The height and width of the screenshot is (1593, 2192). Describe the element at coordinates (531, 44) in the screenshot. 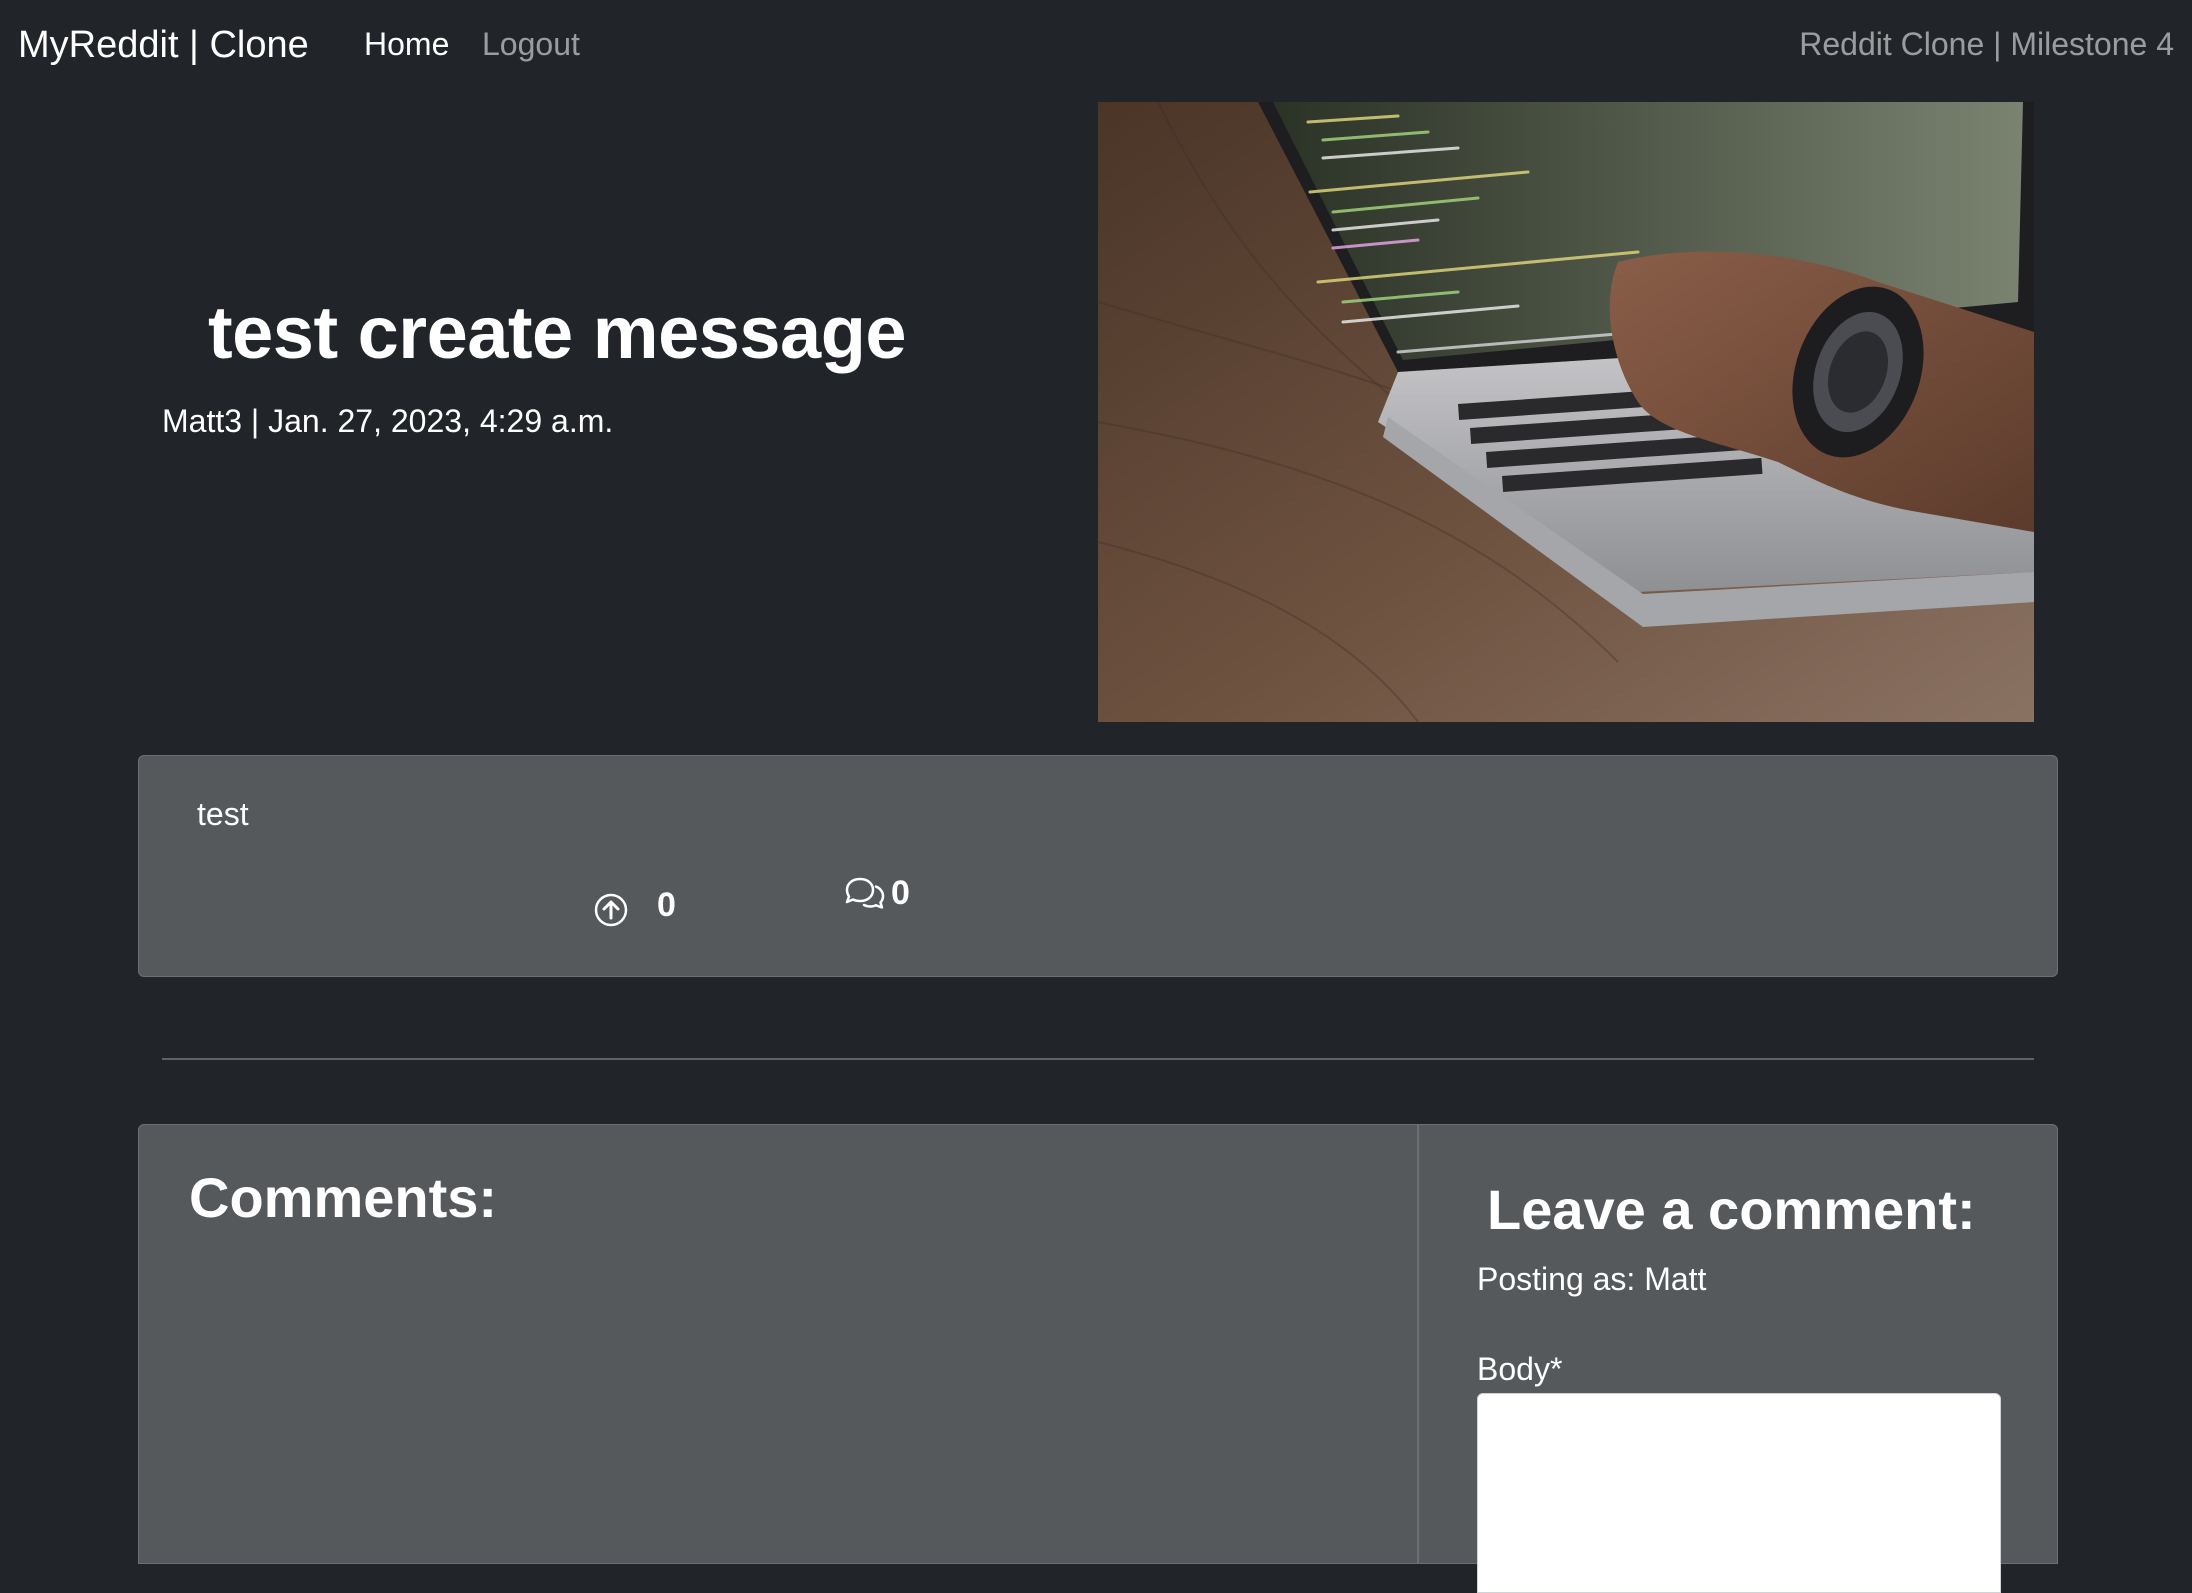

I see `nav-link-logout: Logout` at that location.